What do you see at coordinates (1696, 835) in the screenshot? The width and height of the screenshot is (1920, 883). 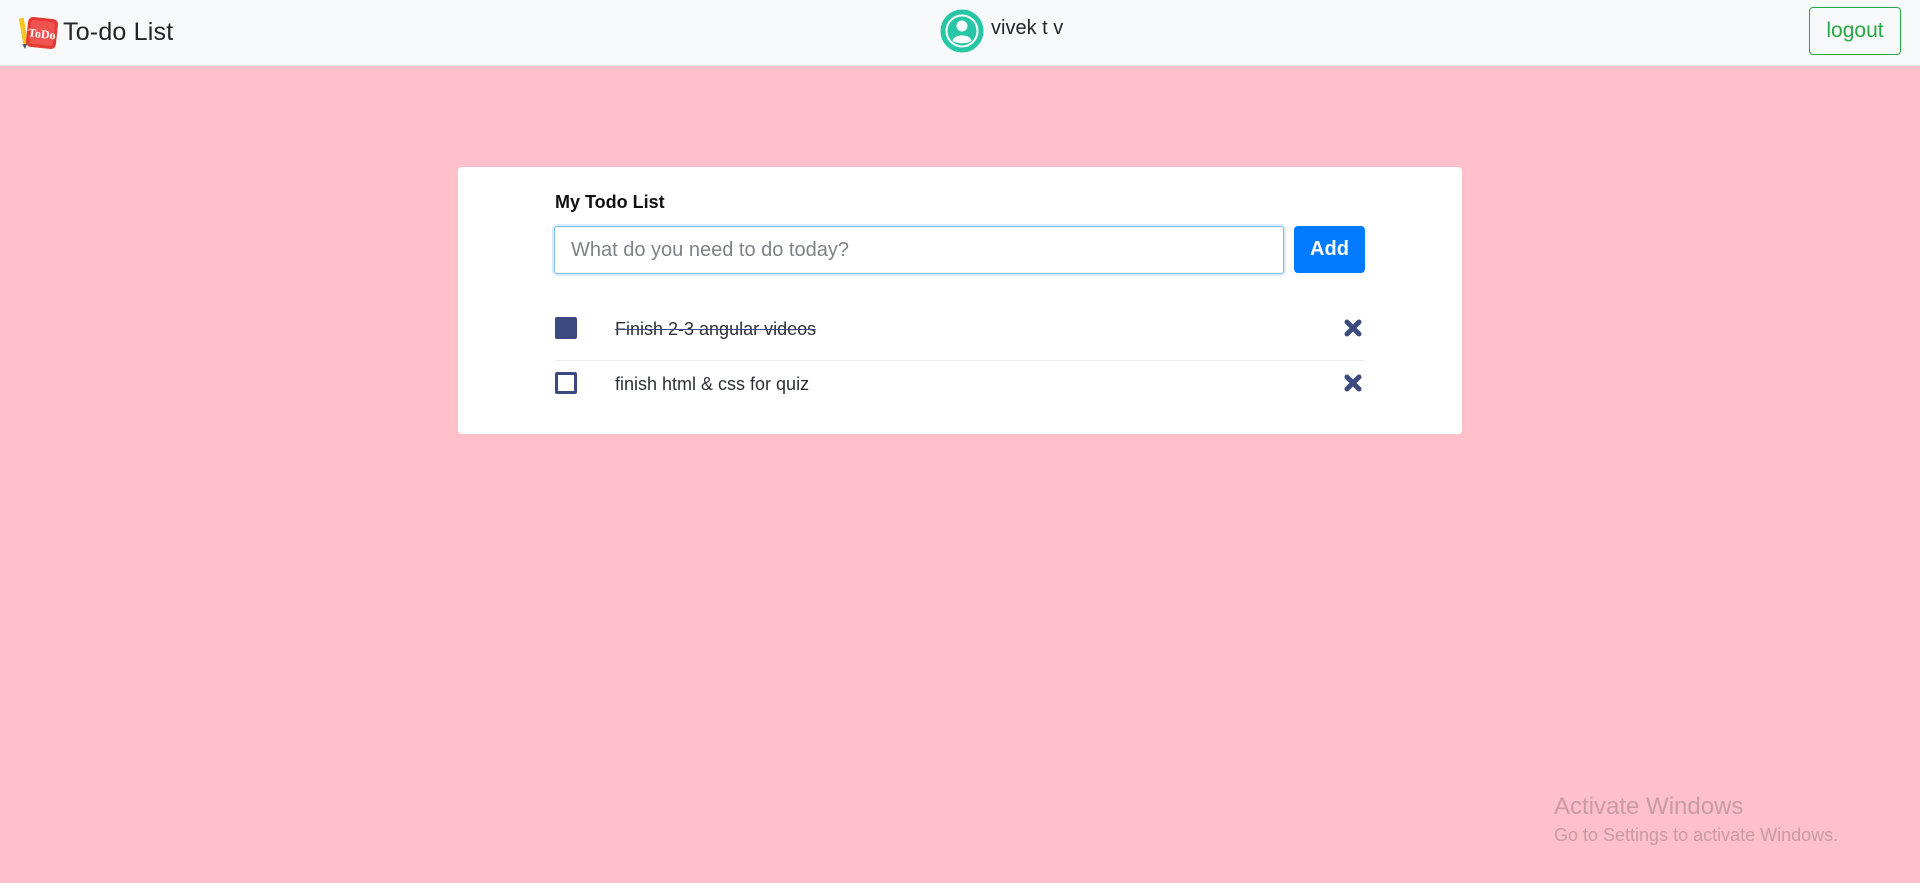 I see `watermark-subtitle: Go to Settings to activate Windows.` at bounding box center [1696, 835].